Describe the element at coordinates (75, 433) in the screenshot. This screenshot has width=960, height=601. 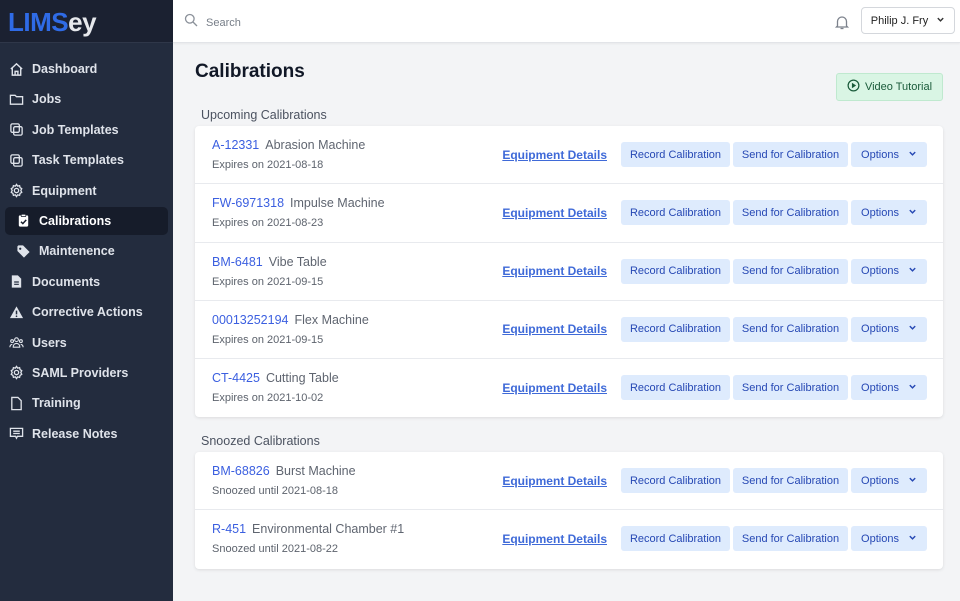
I see `sidebar-item-label: Release Notes` at that location.